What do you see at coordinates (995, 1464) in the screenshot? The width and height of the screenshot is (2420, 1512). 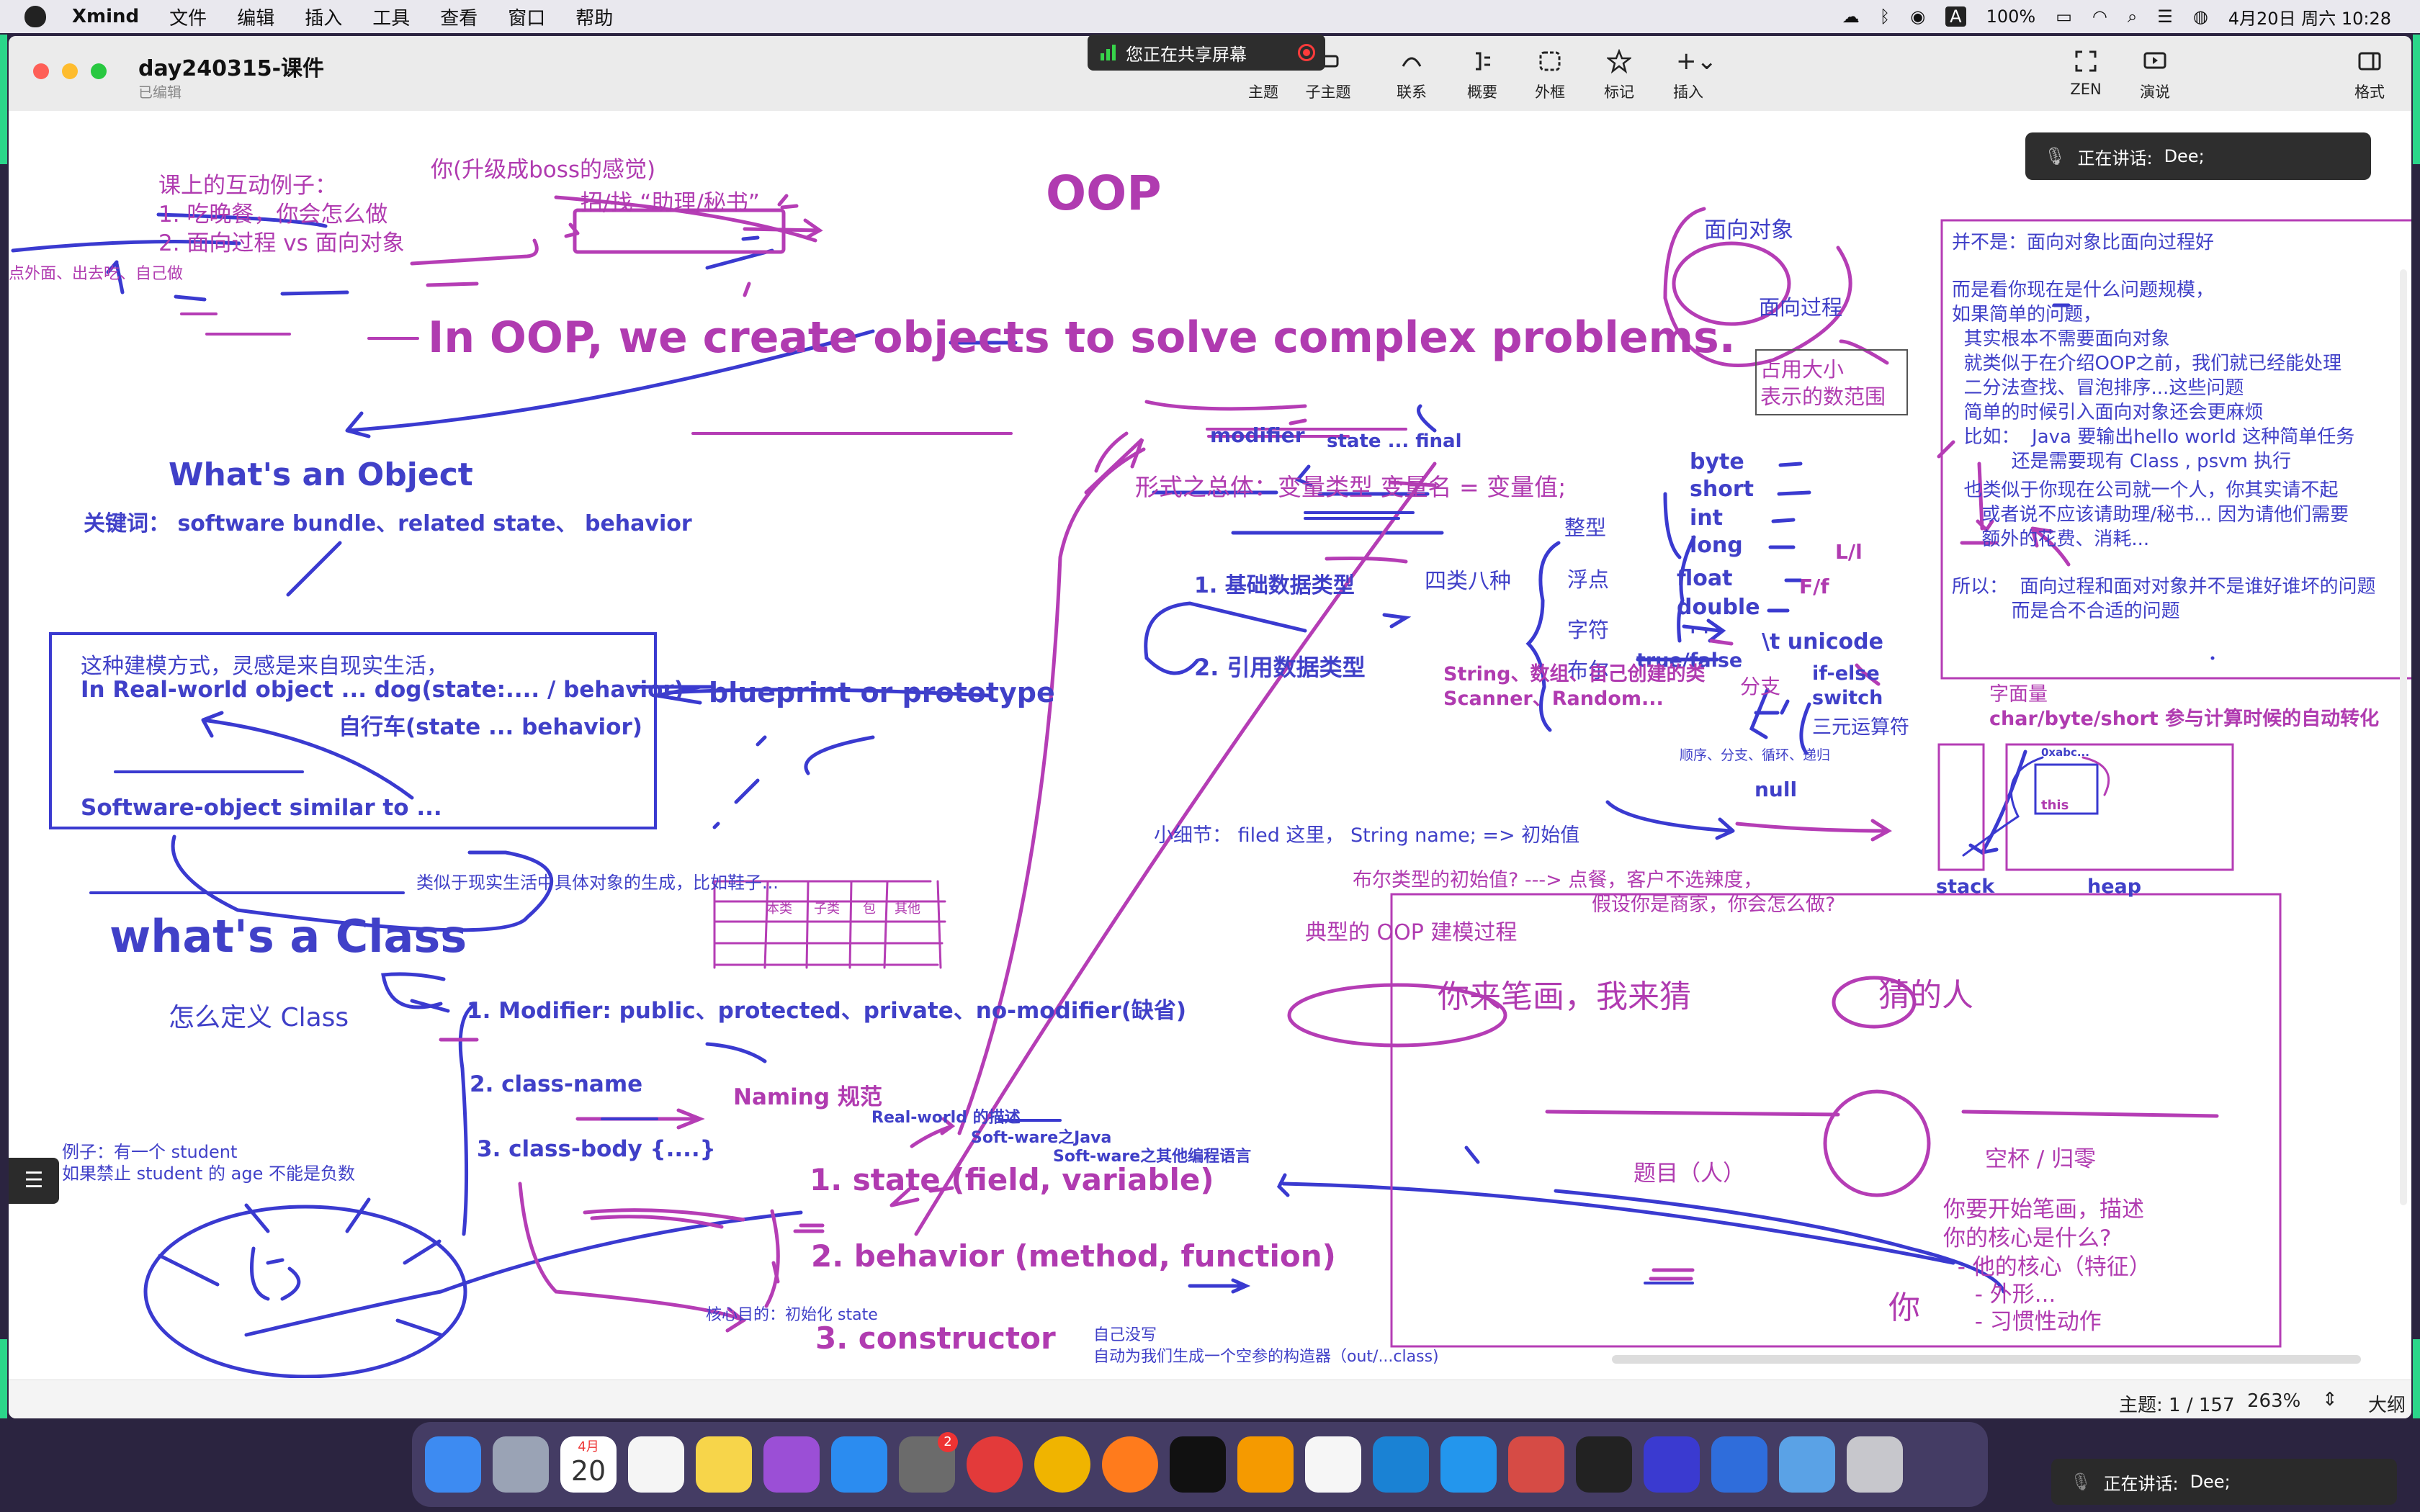 I see `netease-music-icon` at bounding box center [995, 1464].